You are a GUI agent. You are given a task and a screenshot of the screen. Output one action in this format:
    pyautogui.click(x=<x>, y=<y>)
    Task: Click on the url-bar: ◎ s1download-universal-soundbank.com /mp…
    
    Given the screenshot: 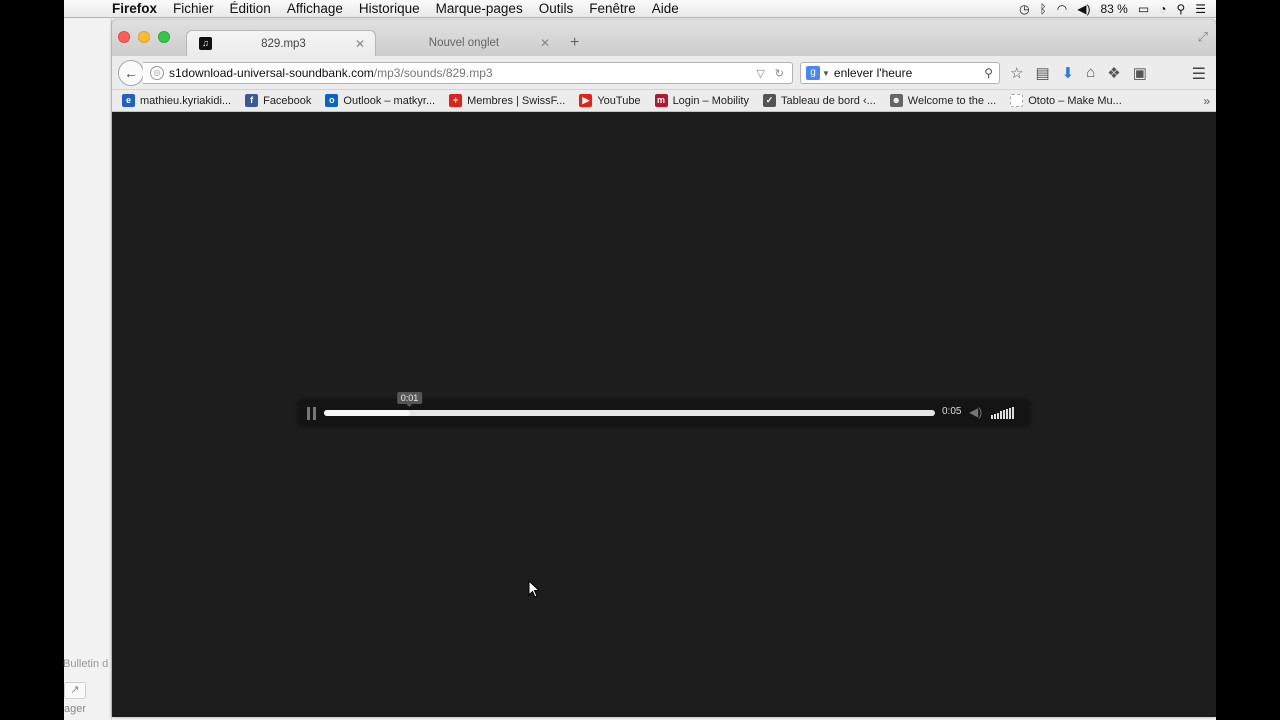 What is the action you would take?
    pyautogui.click(x=468, y=73)
    